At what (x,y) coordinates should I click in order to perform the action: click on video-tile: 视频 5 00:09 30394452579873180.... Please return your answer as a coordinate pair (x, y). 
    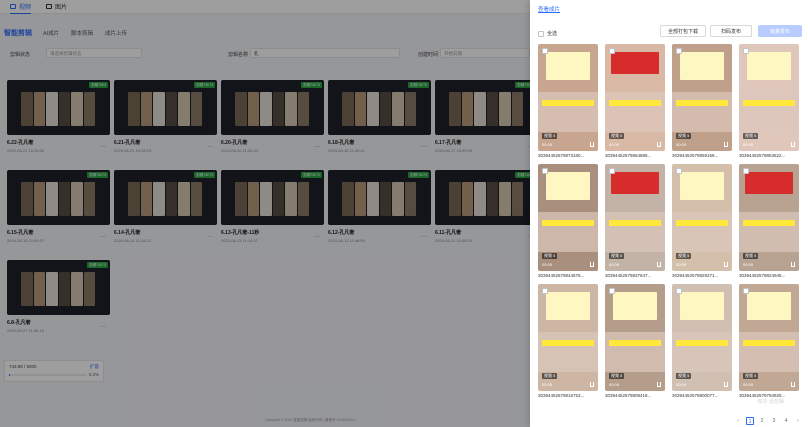
    Looking at the image, I should click on (568, 101).